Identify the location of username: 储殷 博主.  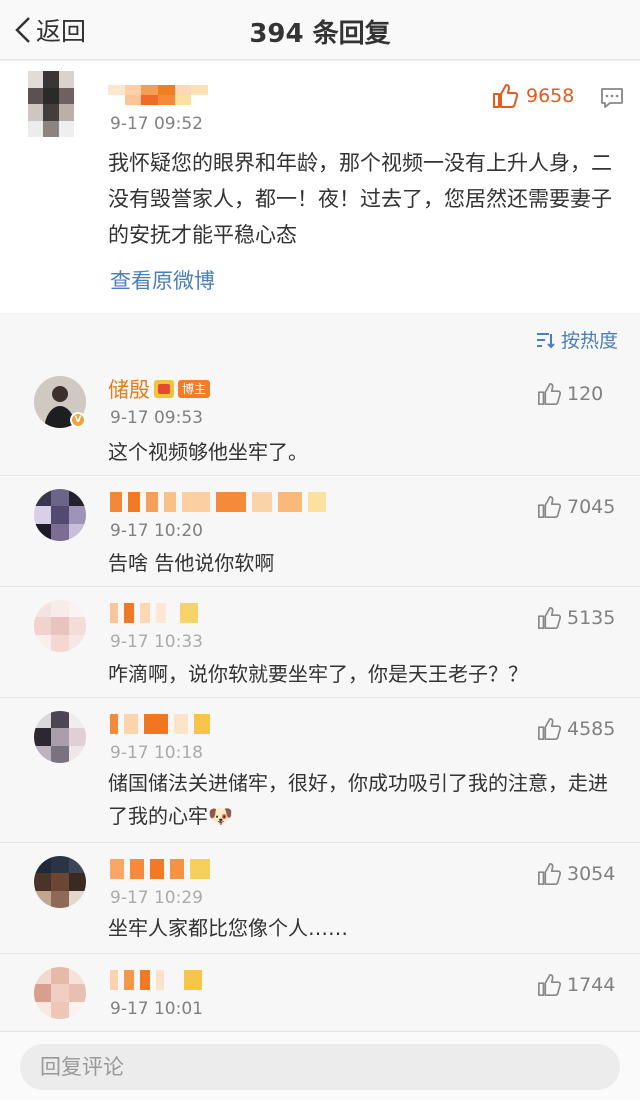
(159, 389).